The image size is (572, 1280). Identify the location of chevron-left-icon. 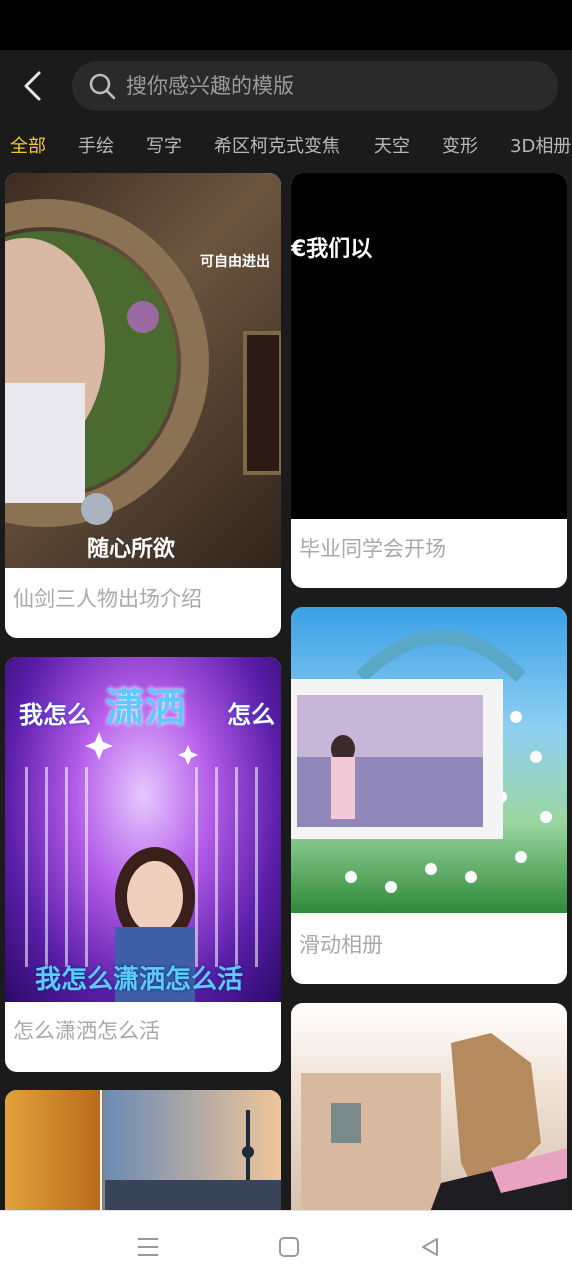
(32, 86).